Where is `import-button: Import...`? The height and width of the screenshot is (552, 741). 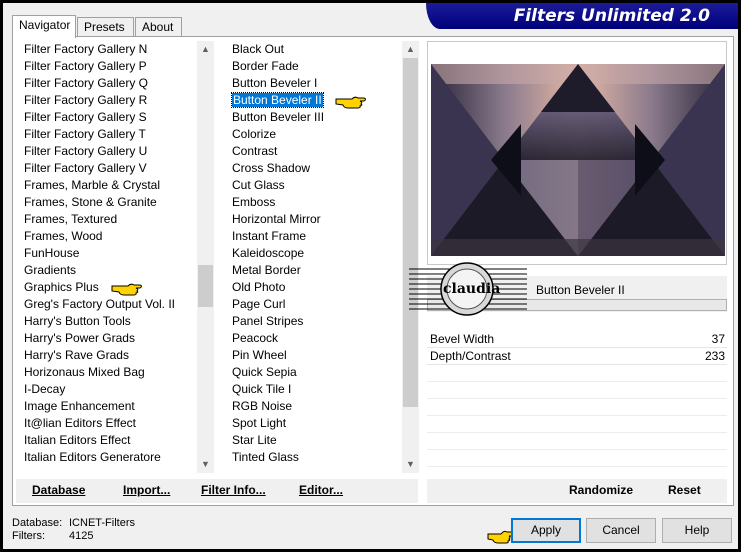
import-button: Import... is located at coordinates (146, 490).